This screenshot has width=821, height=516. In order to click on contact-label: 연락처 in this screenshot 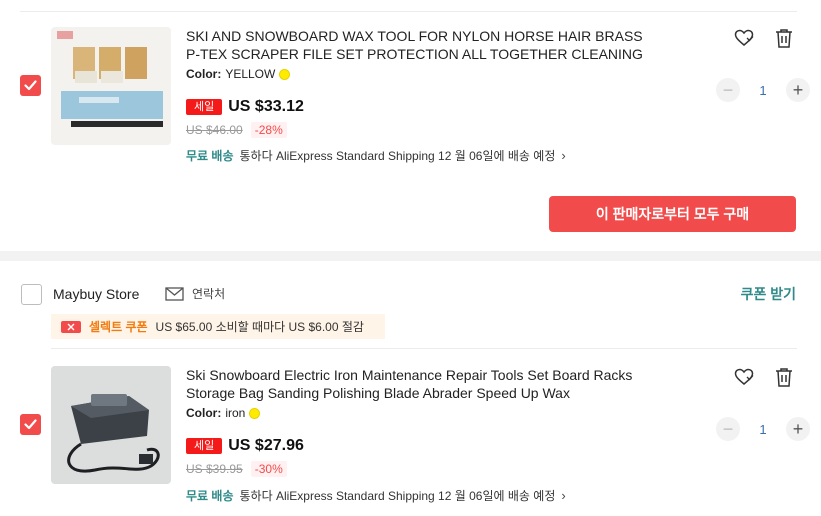, I will do `click(209, 294)`.